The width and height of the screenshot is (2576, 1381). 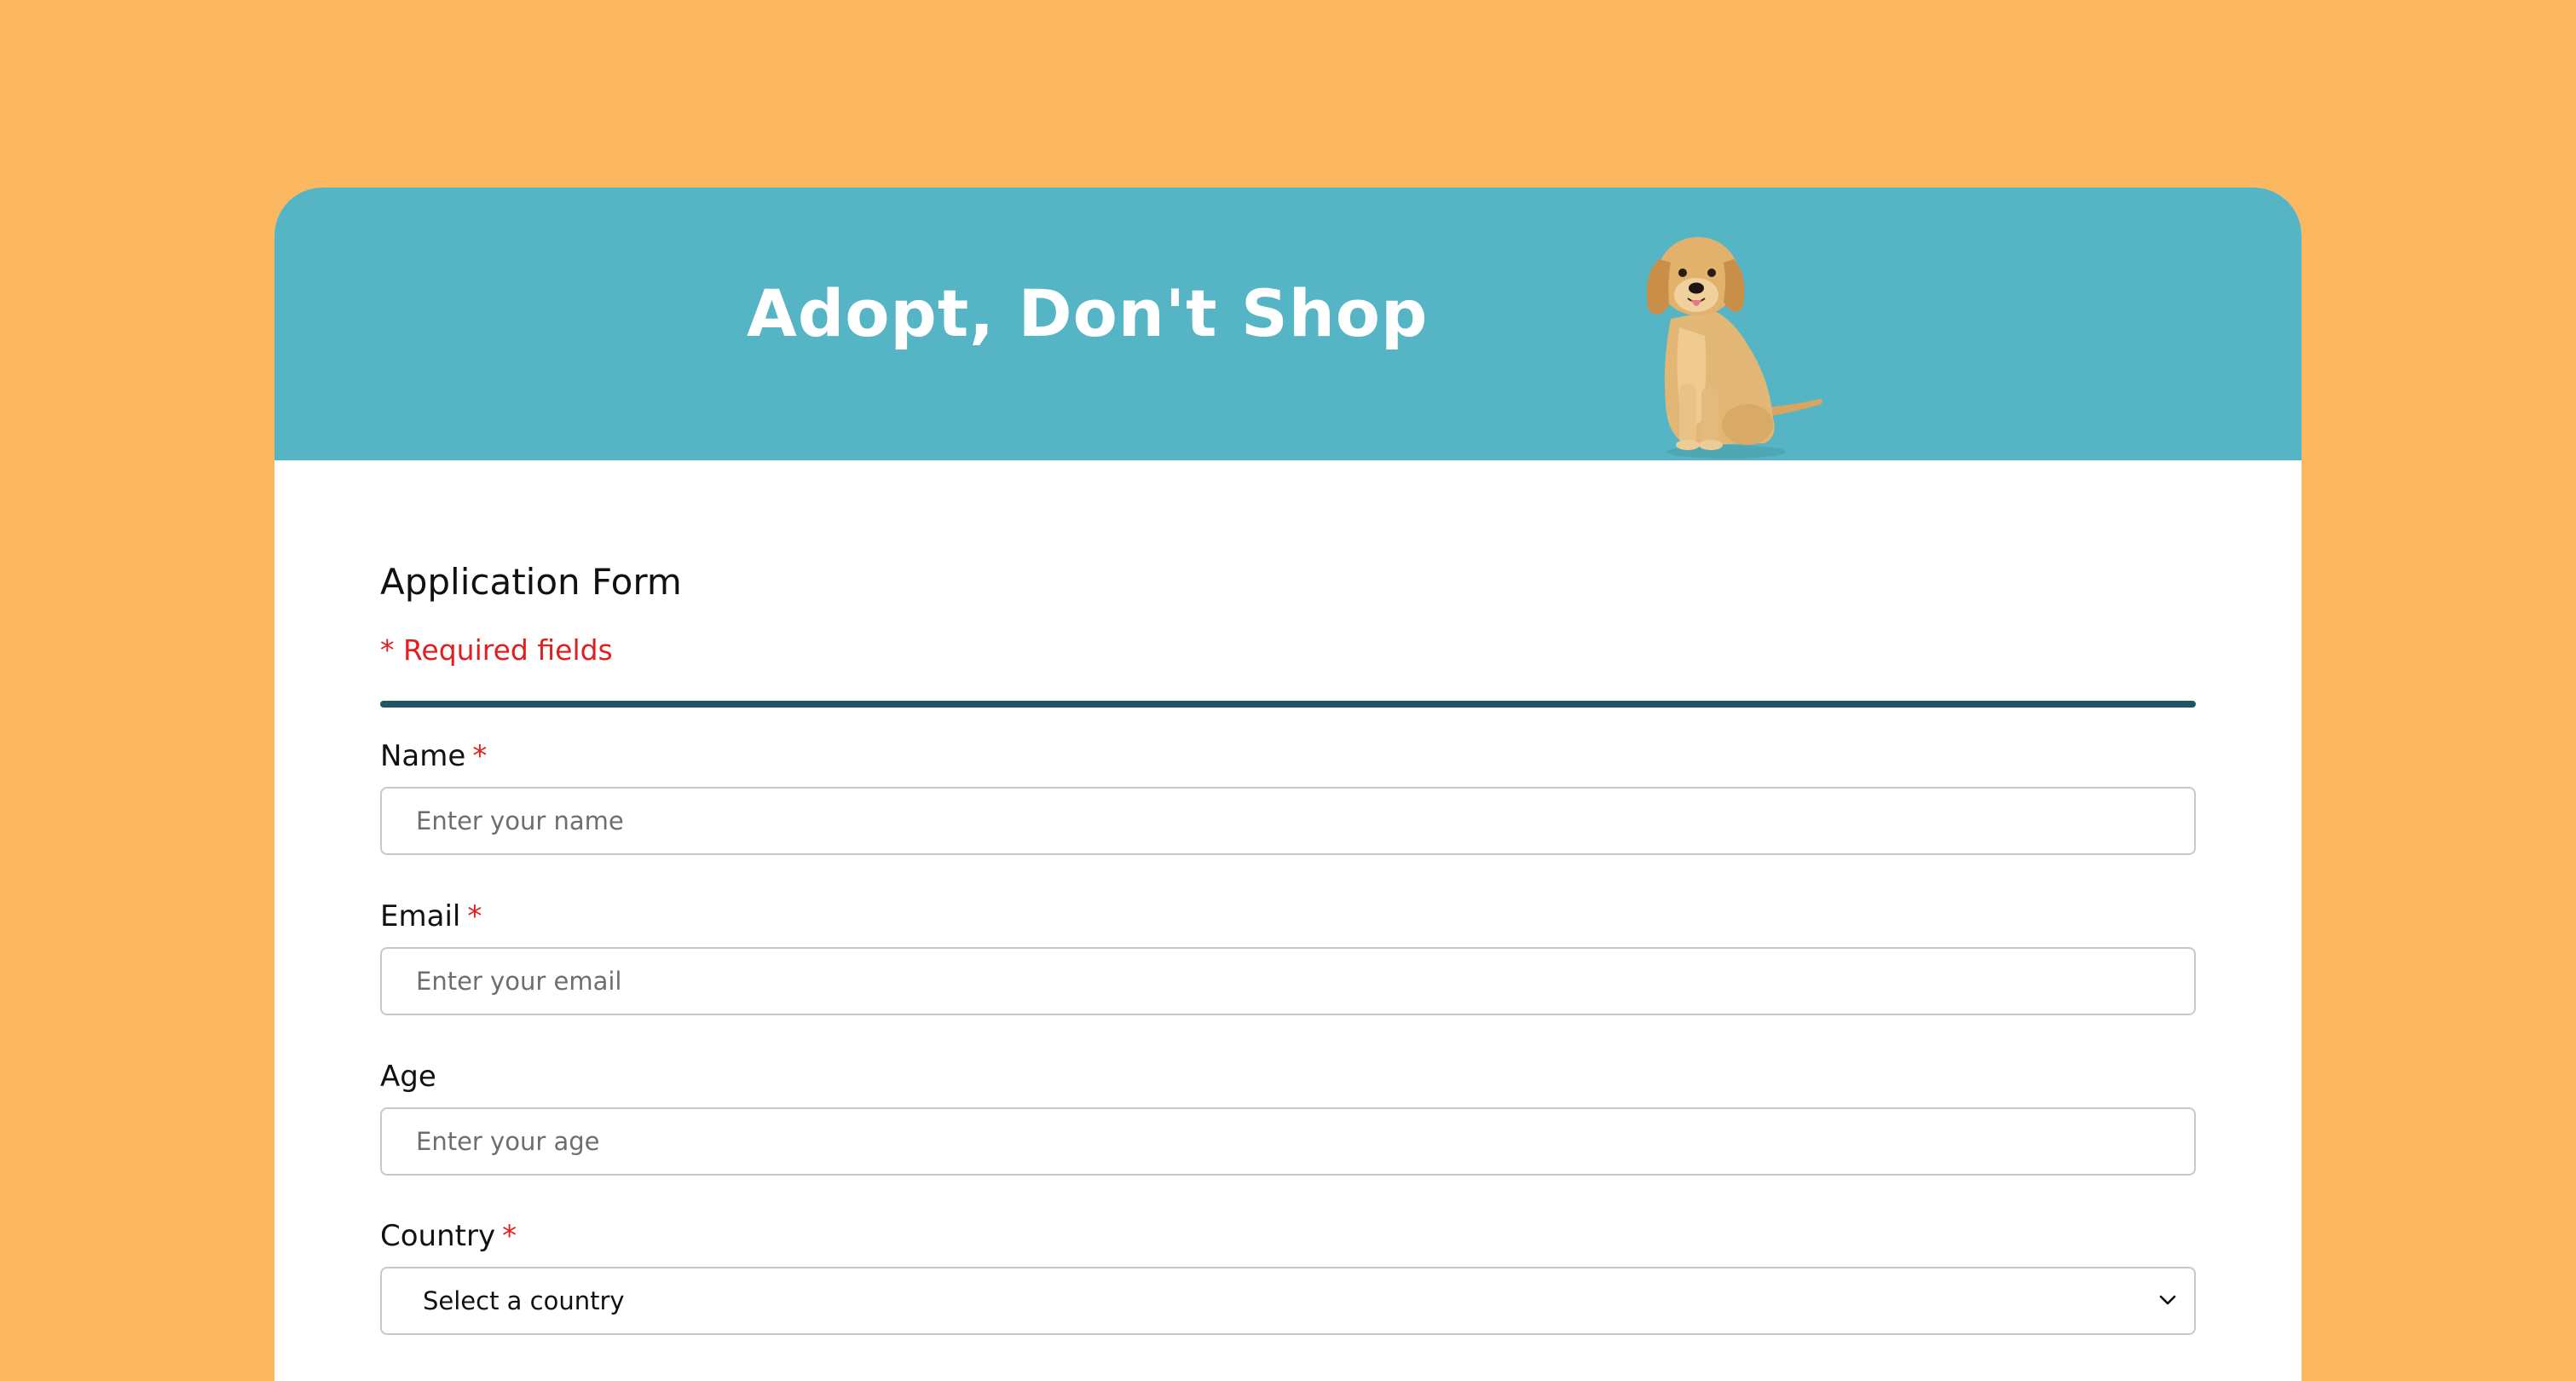 What do you see at coordinates (2167, 1300) in the screenshot?
I see `chevron-down-icon` at bounding box center [2167, 1300].